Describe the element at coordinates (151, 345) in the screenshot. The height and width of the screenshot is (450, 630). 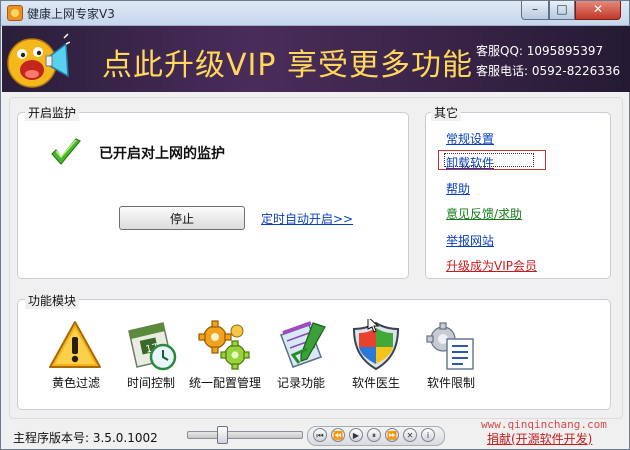
I see `clock-calendar-icon: 17` at that location.